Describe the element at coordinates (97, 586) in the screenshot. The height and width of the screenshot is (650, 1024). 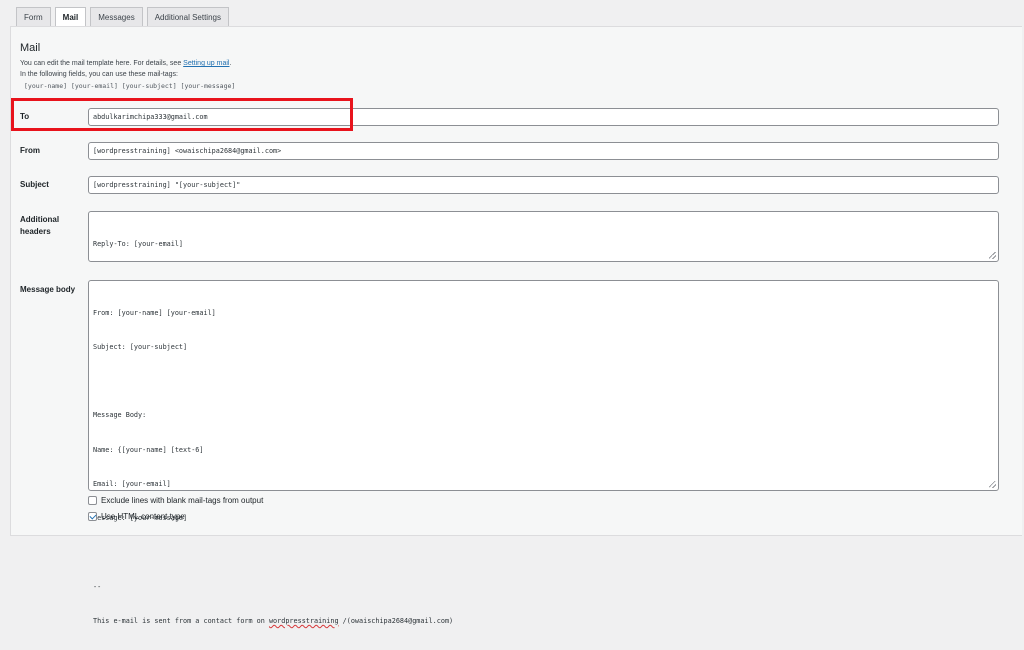
I see `message-body-line: --` at that location.